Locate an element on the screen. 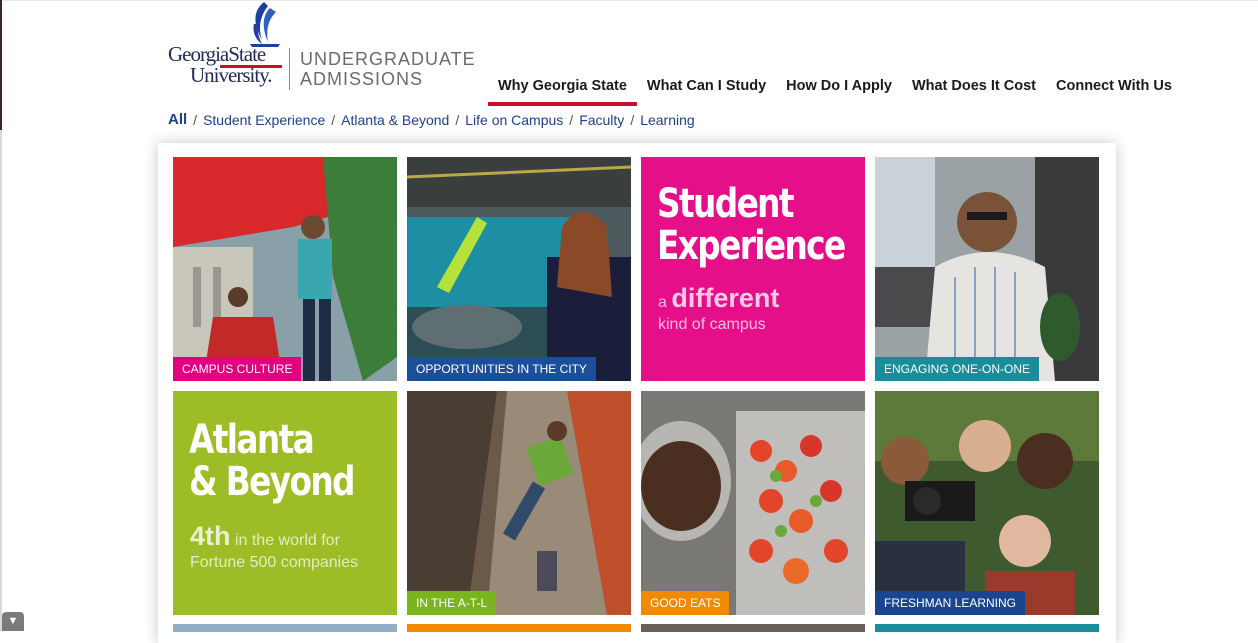 This screenshot has width=1258, height=643. university-wordmark: GeorgiaState University. is located at coordinates (227, 65).